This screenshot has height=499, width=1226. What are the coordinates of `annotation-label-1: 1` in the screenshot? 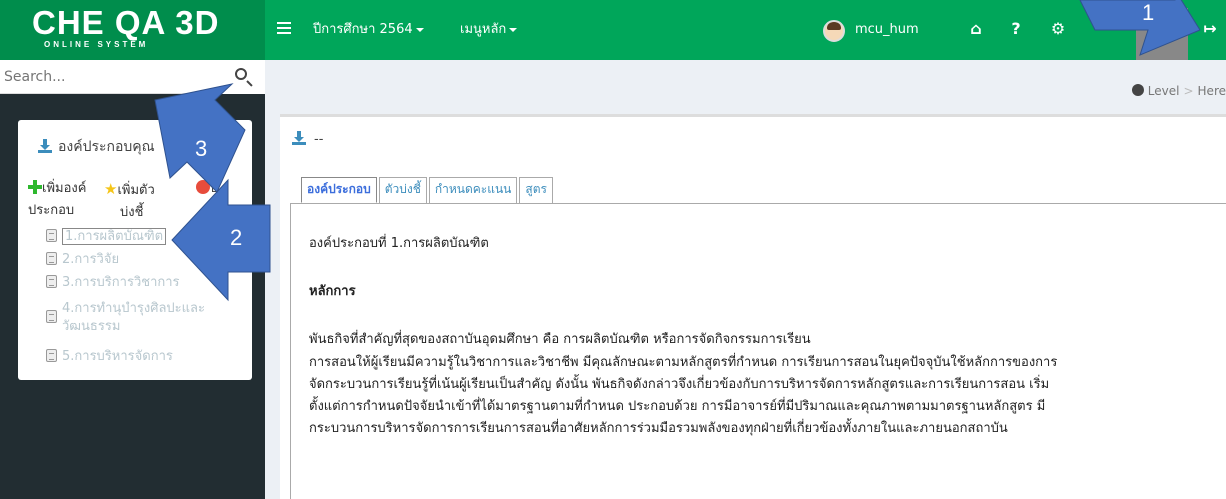 It's located at (1148, 12).